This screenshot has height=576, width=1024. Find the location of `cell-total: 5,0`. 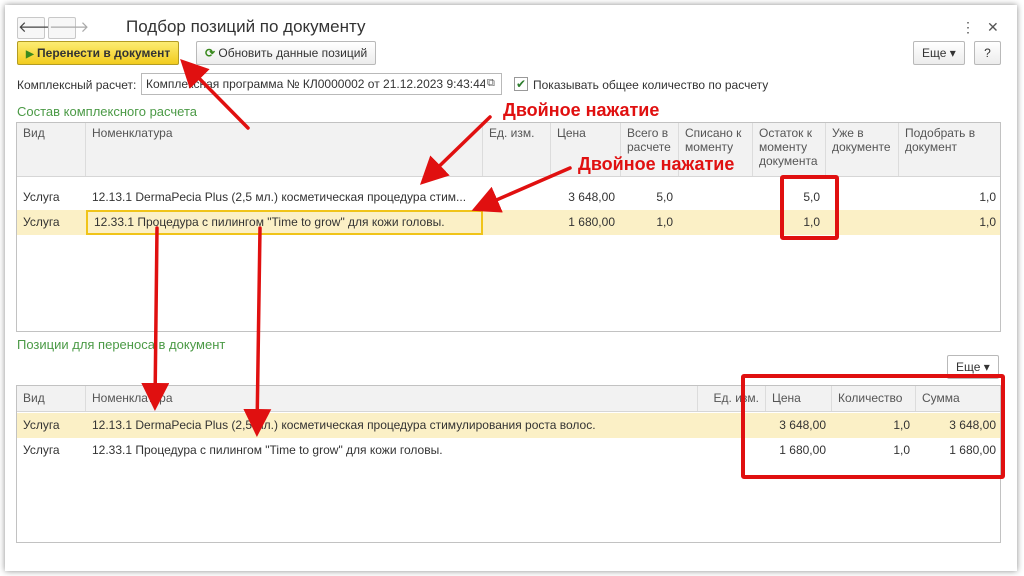

cell-total: 5,0 is located at coordinates (664, 197).